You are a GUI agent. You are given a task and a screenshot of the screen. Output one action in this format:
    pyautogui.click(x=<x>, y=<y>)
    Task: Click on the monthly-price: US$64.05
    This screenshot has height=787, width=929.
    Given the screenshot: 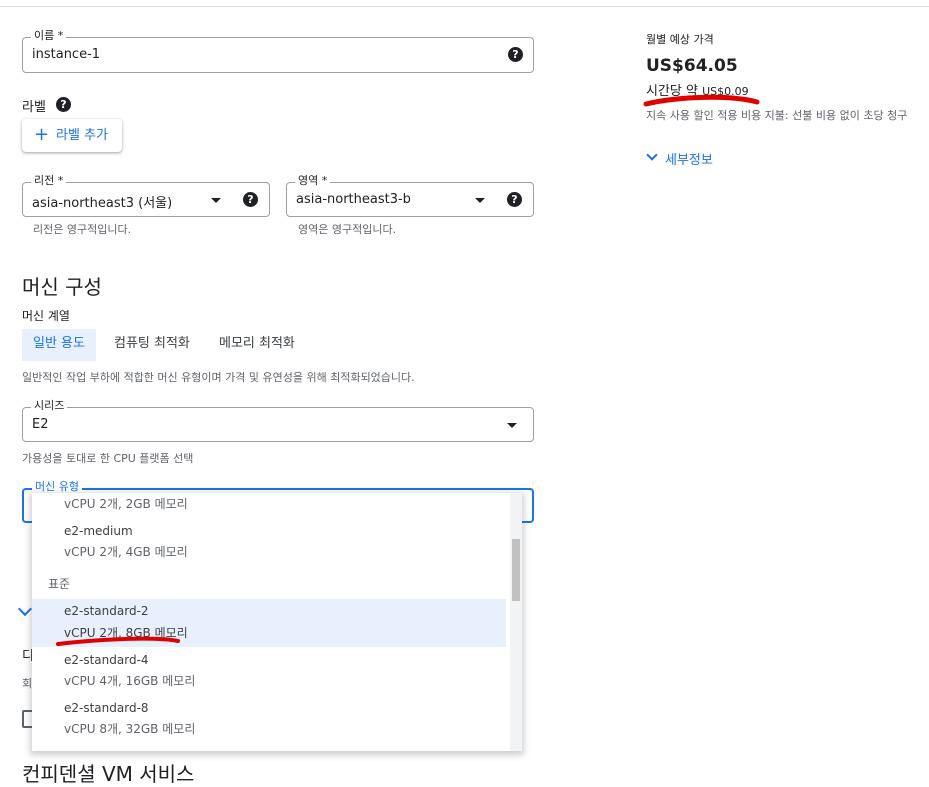 What is the action you would take?
    pyautogui.click(x=692, y=66)
    